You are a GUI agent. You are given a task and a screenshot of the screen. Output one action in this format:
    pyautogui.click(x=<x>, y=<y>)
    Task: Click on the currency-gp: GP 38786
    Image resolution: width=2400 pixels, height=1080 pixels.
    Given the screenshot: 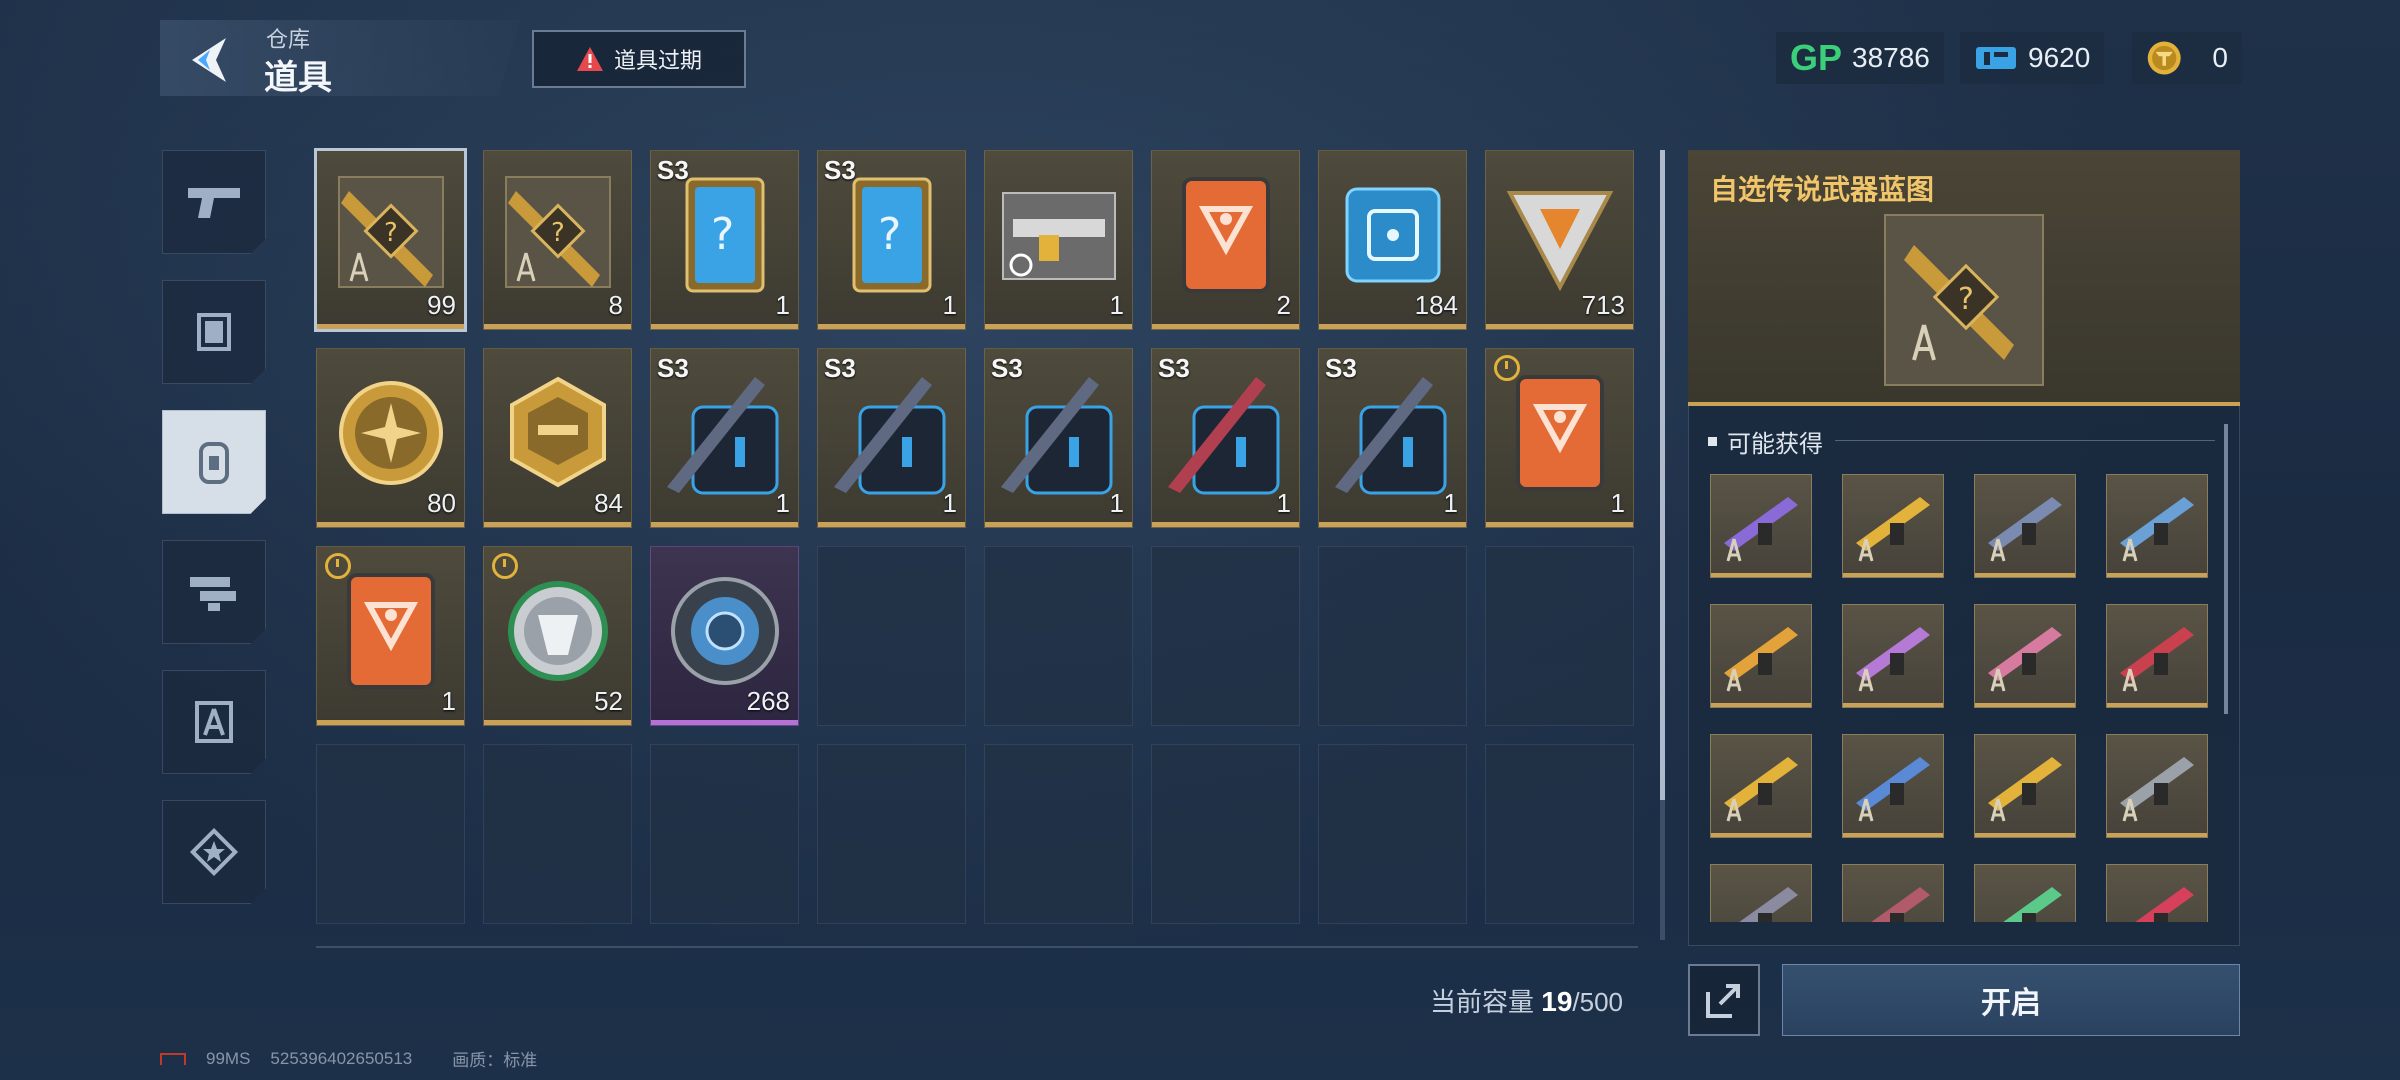 What is the action you would take?
    pyautogui.click(x=1860, y=58)
    